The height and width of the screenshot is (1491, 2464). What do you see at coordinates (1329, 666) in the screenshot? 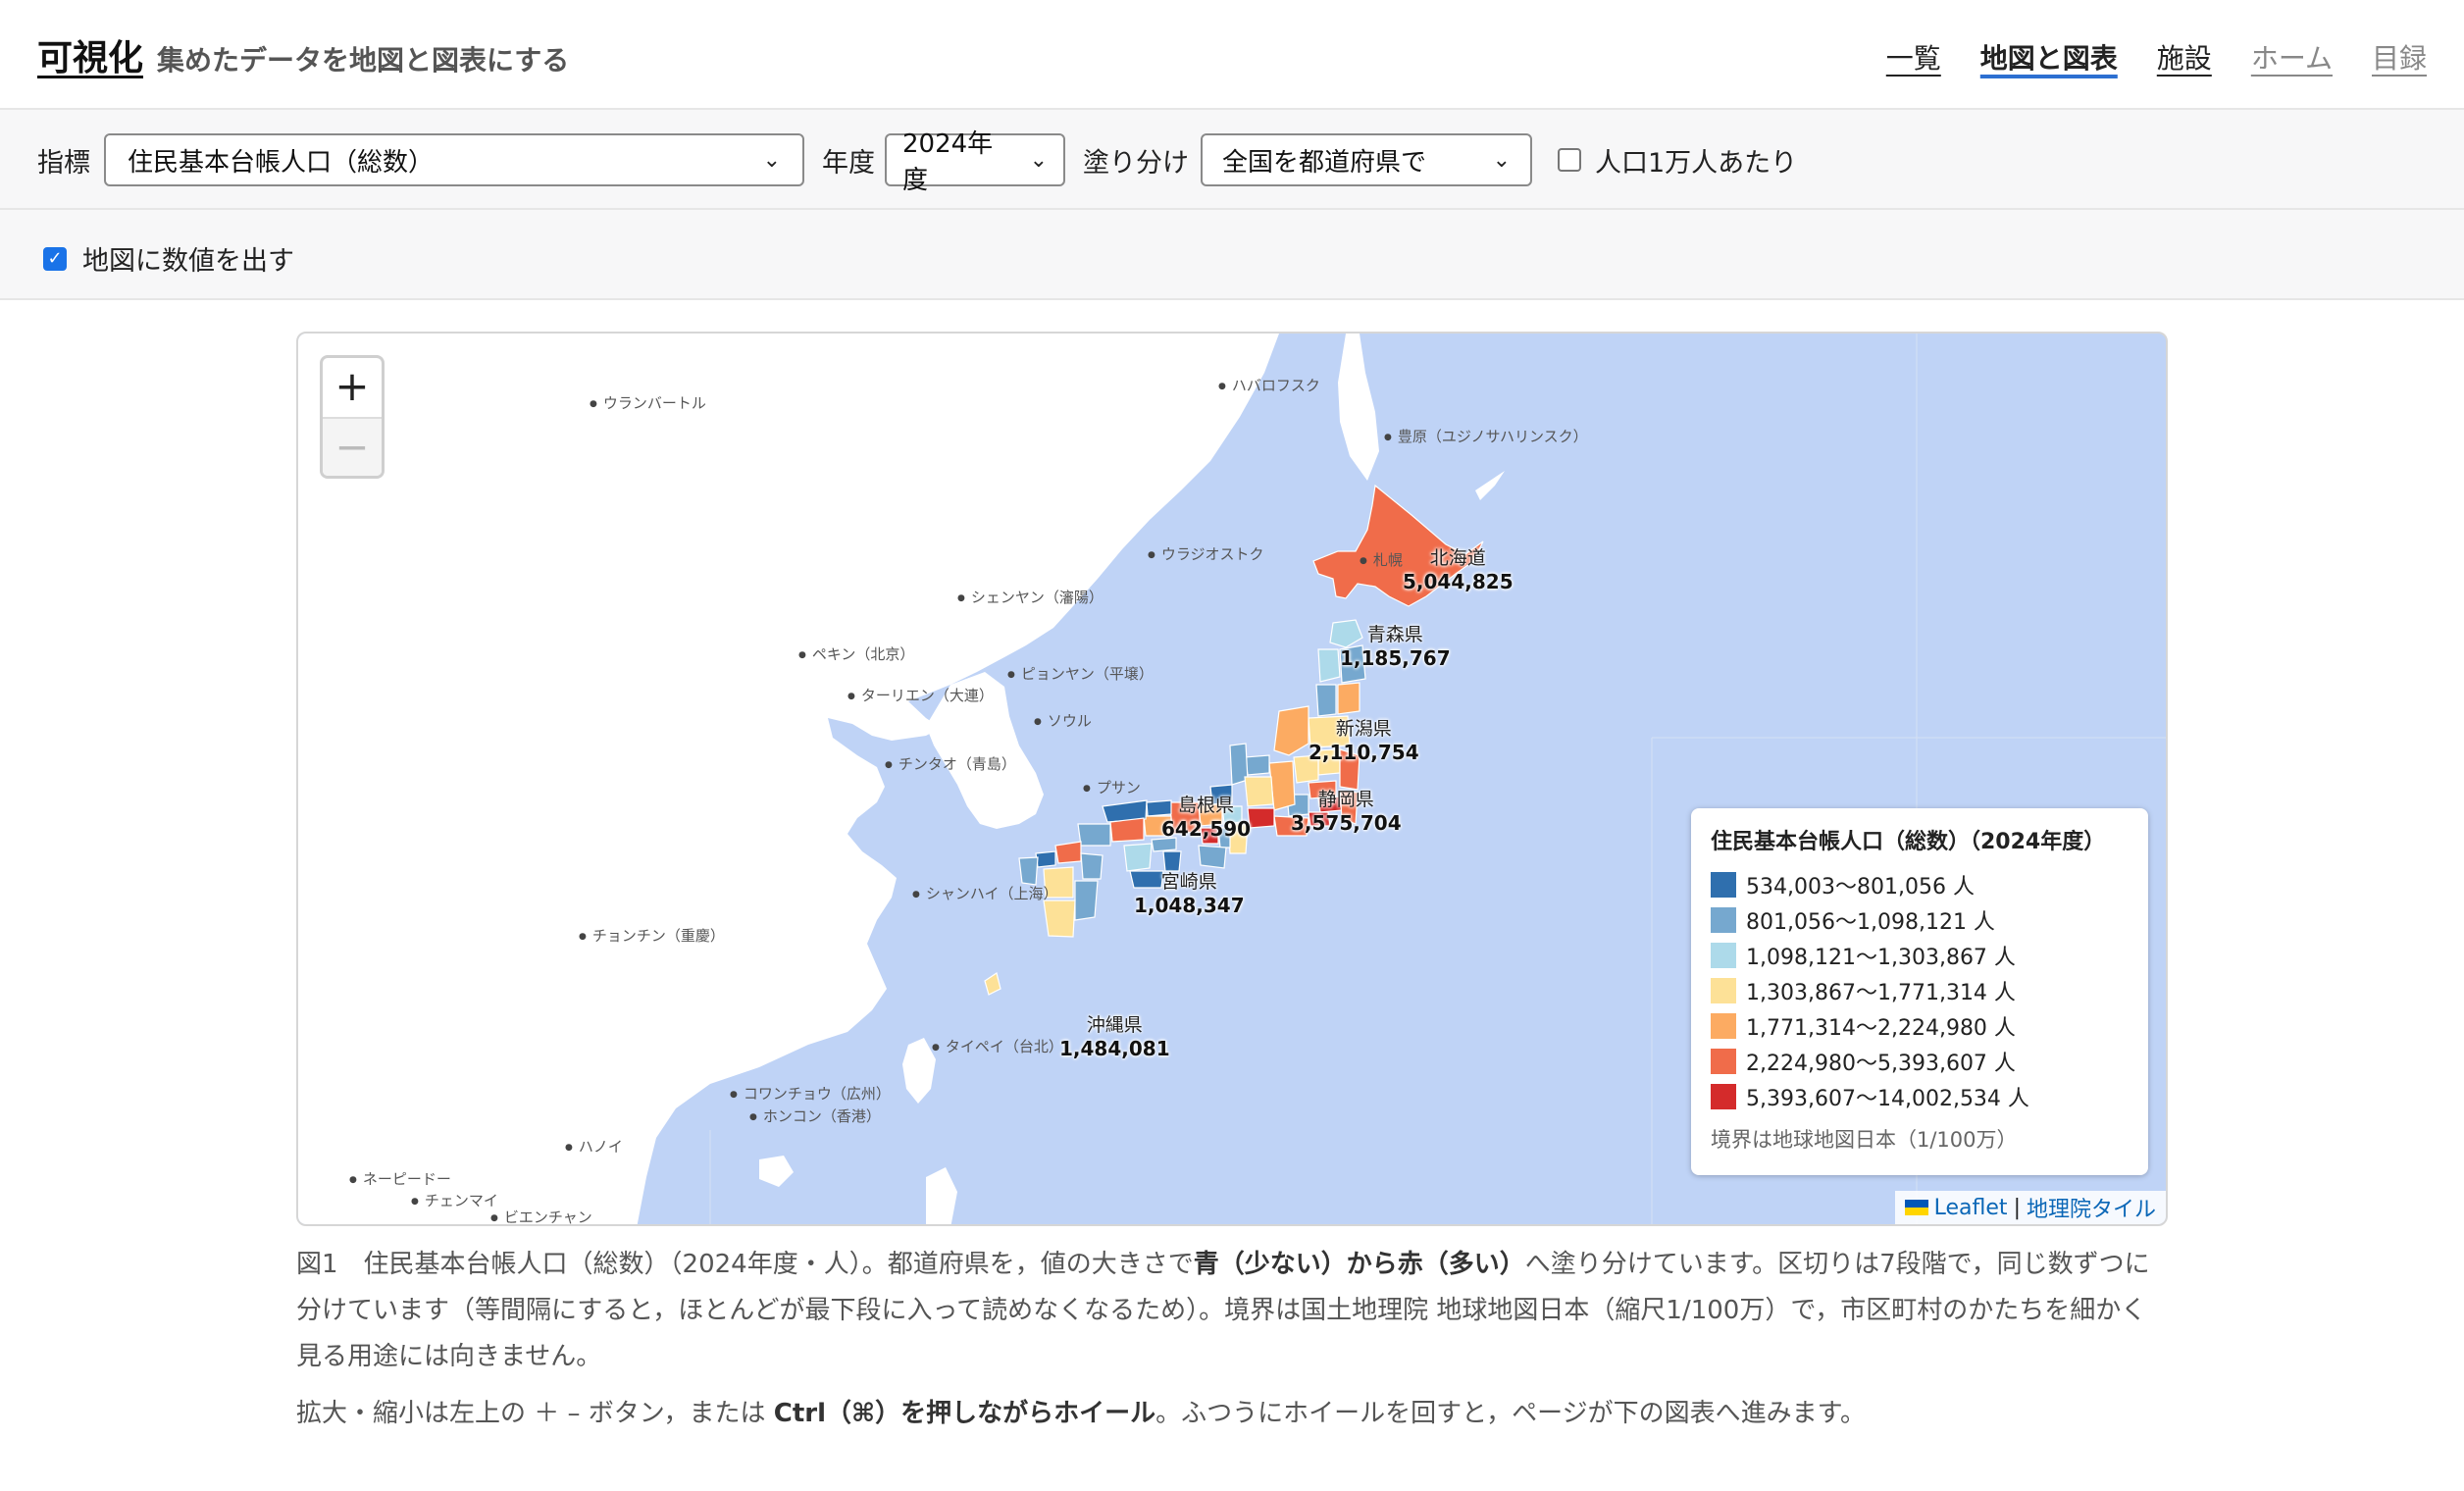
I see `pref-akita` at bounding box center [1329, 666].